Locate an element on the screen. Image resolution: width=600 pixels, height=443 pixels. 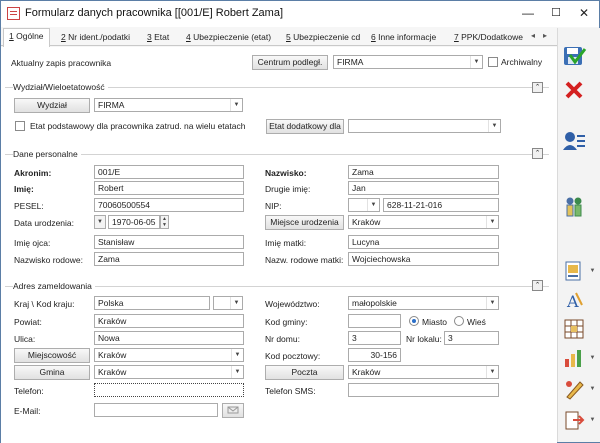
date-spinner-icon: ▲ ▼ is located at coordinates (164, 222).